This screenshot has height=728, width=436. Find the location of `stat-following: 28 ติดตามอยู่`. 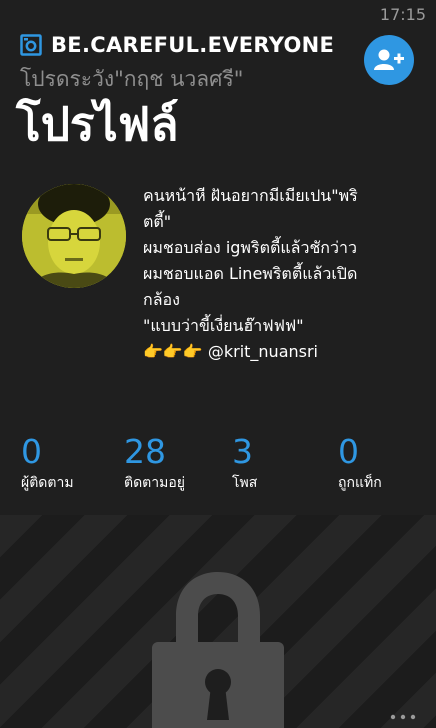

stat-following: 28 ติดตามอยู่ is located at coordinates (154, 463).